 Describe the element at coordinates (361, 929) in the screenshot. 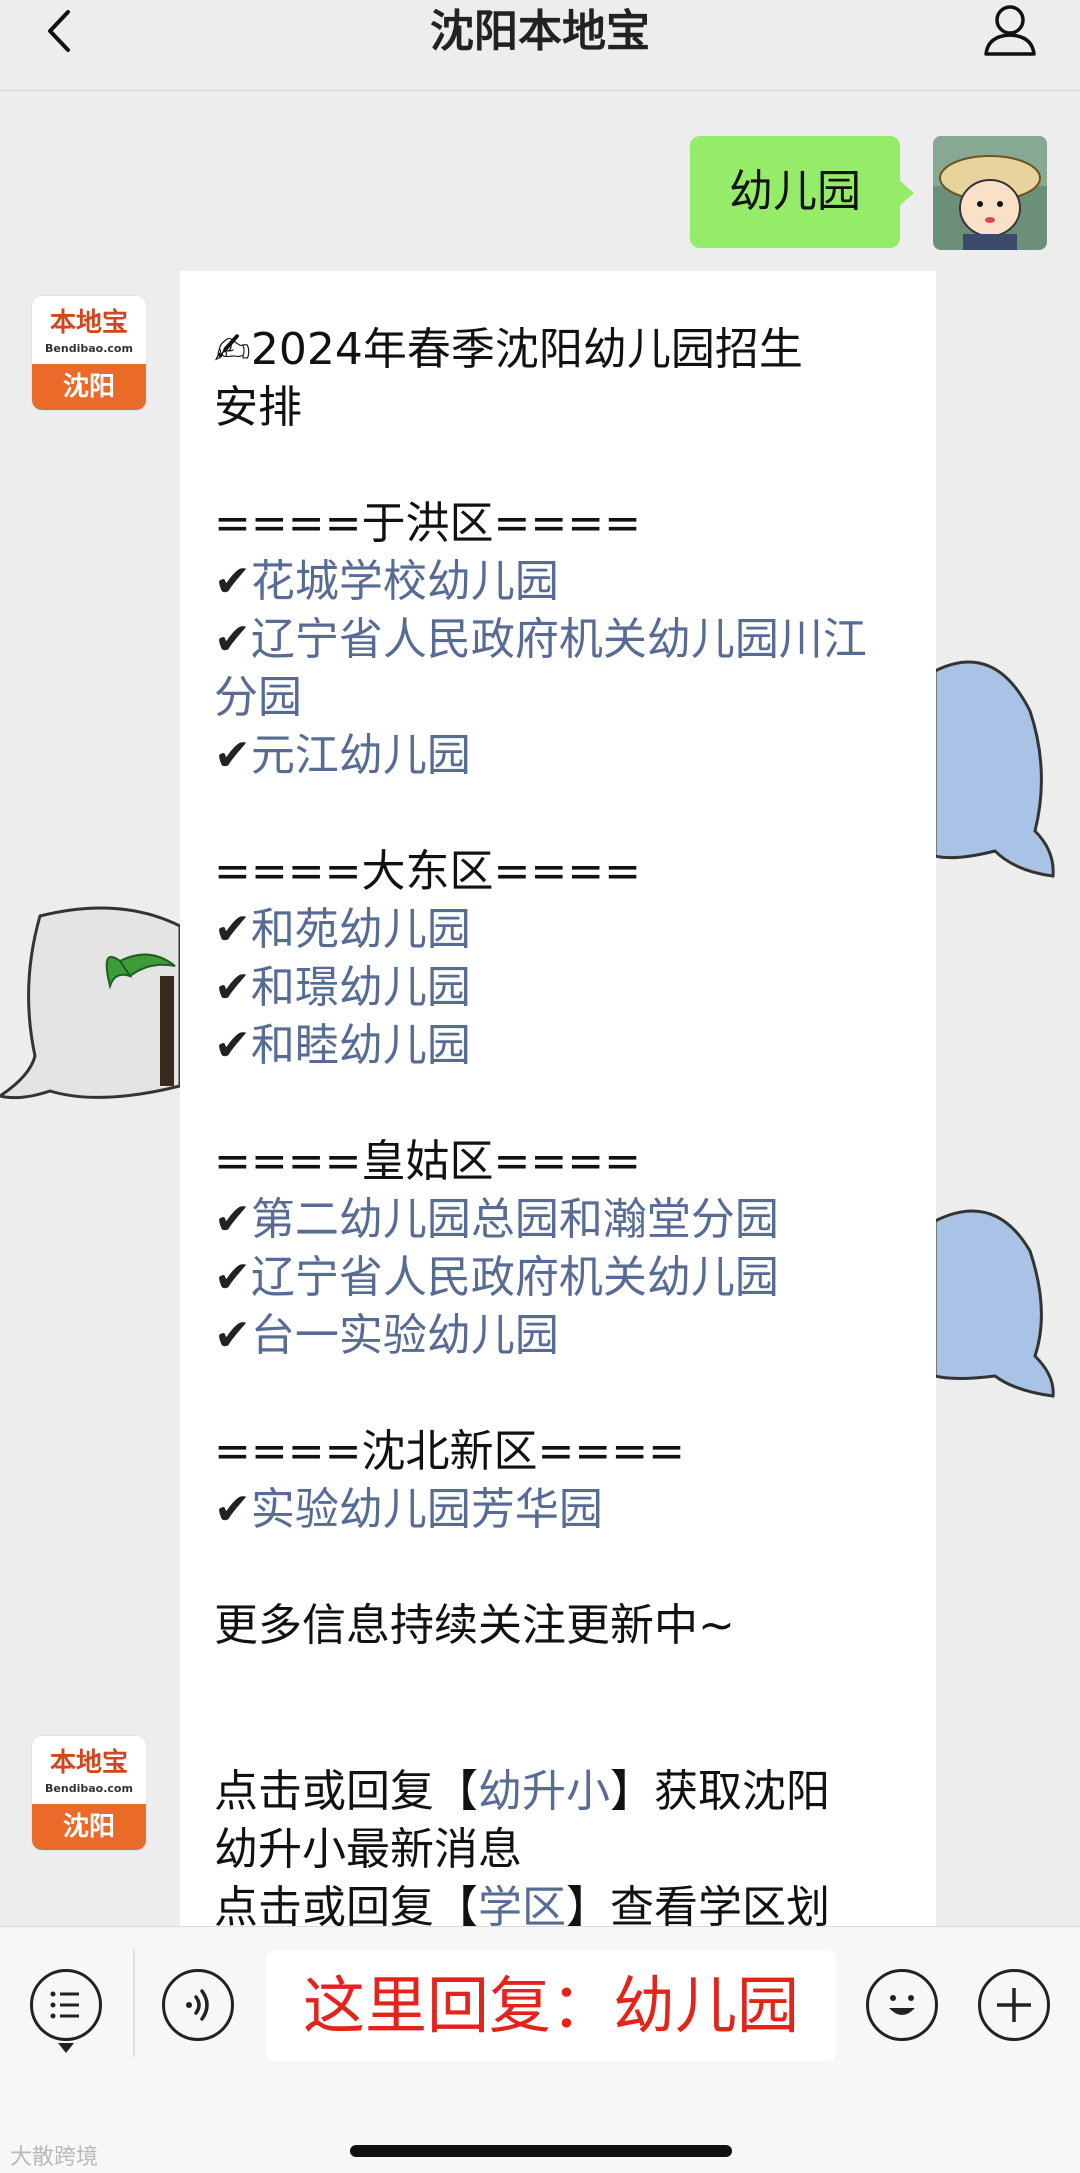

I see `kindergarten-link: 和苑幼儿园` at that location.